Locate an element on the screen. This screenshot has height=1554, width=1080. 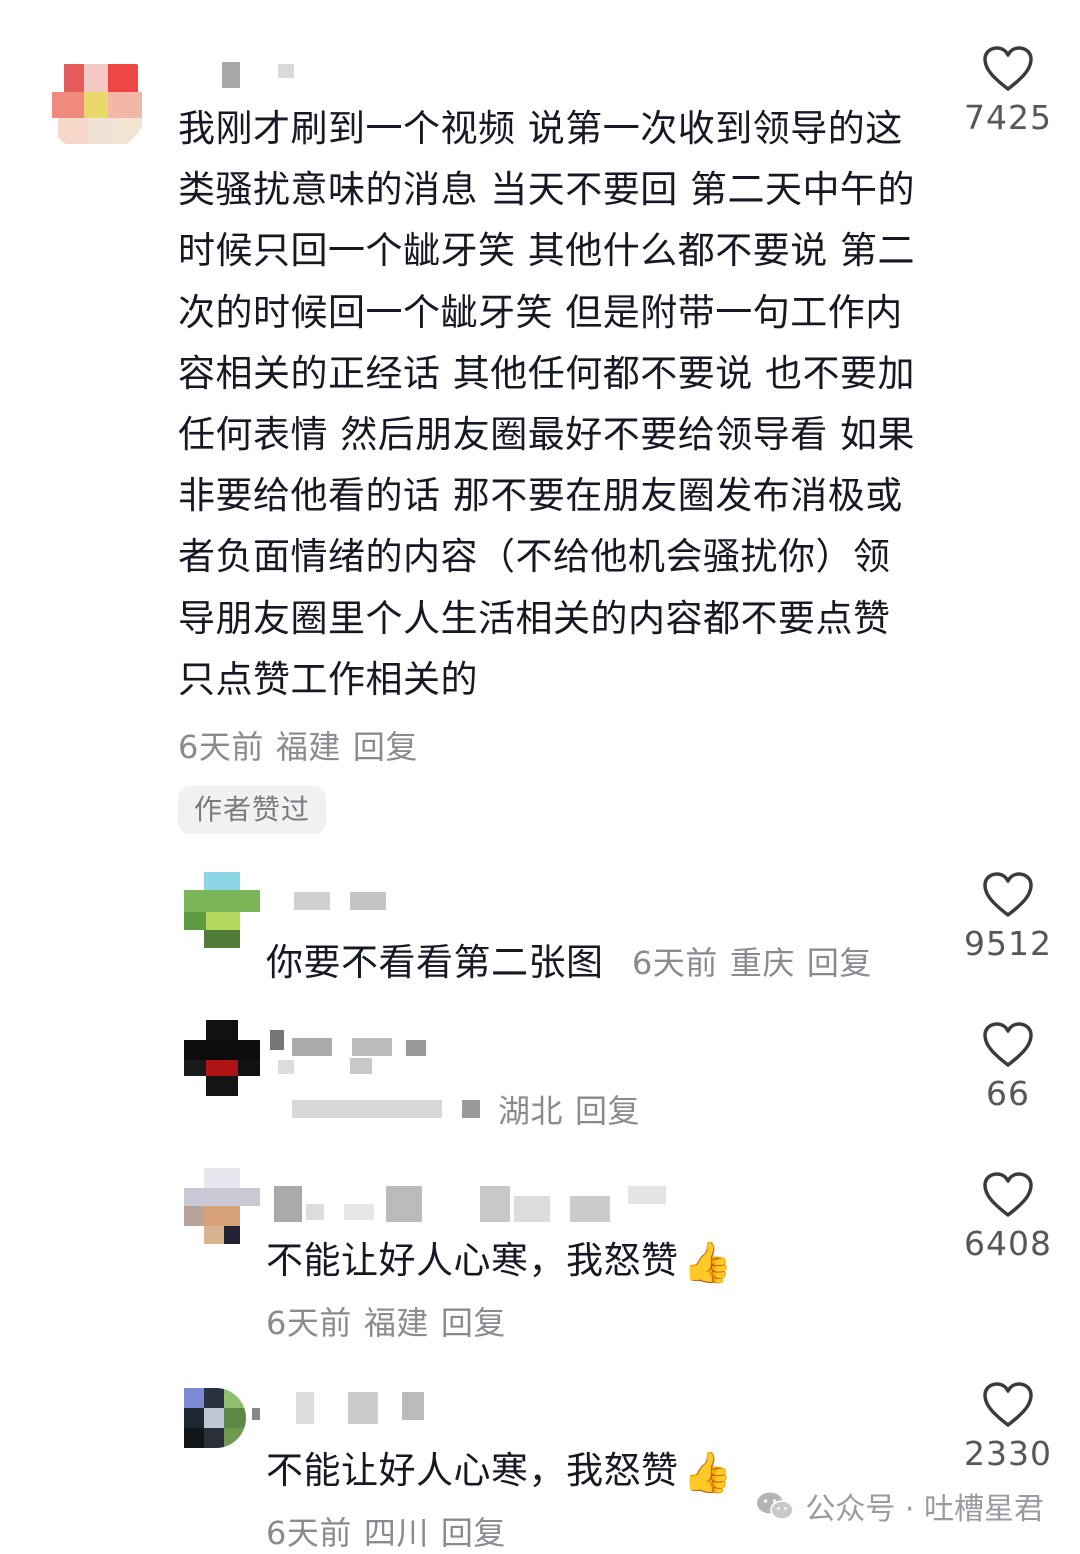
like-button: 6408 is located at coordinates (1008, 1217).